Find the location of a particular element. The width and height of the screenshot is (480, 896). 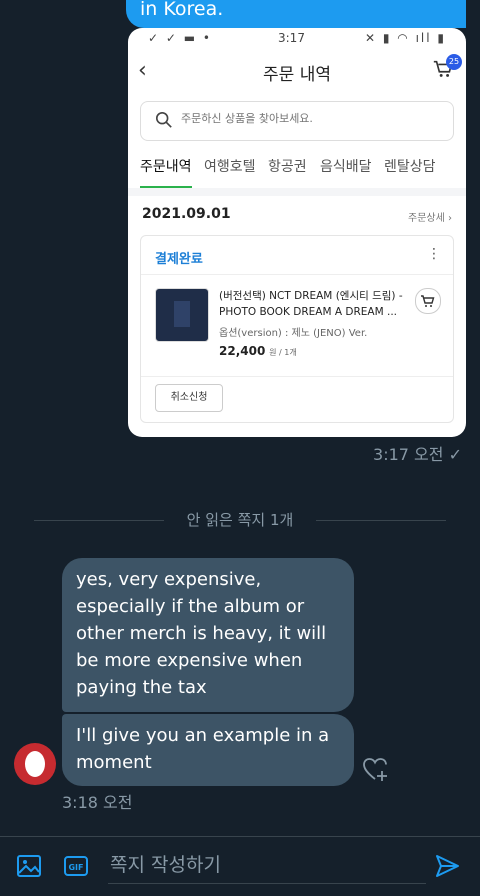

order-header: ‹ 주문 내역 25 is located at coordinates (297, 72).